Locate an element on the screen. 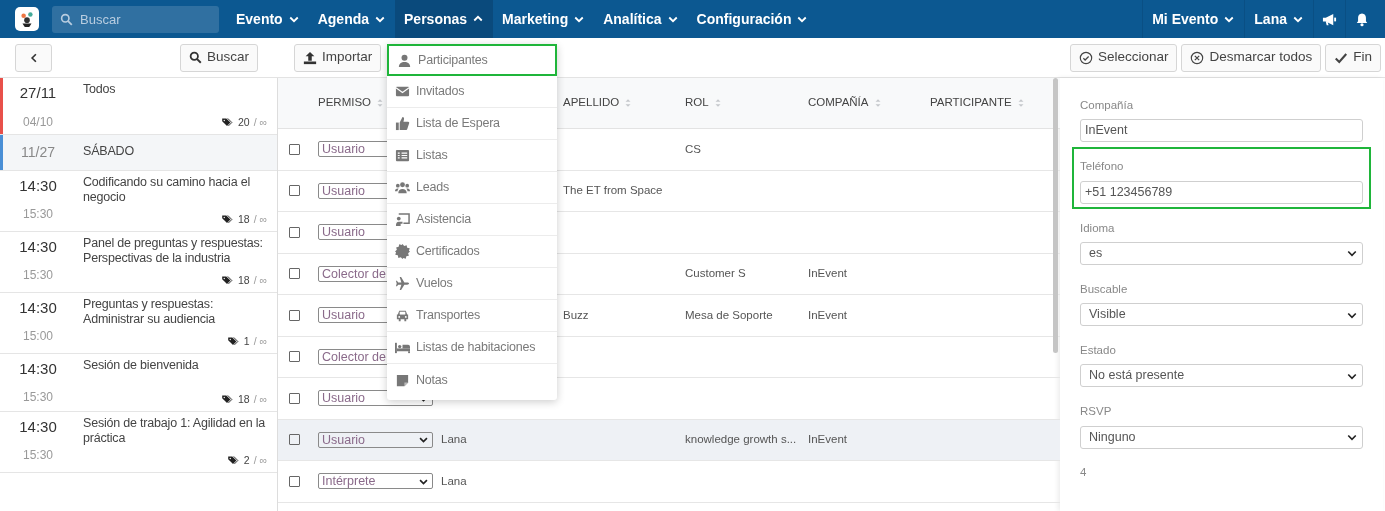 The height and width of the screenshot is (511, 1385). session-item: 14:30 15:00 Preguntas y respuestas: Administrar su audiencia 1 / ∞ is located at coordinates (138, 323).